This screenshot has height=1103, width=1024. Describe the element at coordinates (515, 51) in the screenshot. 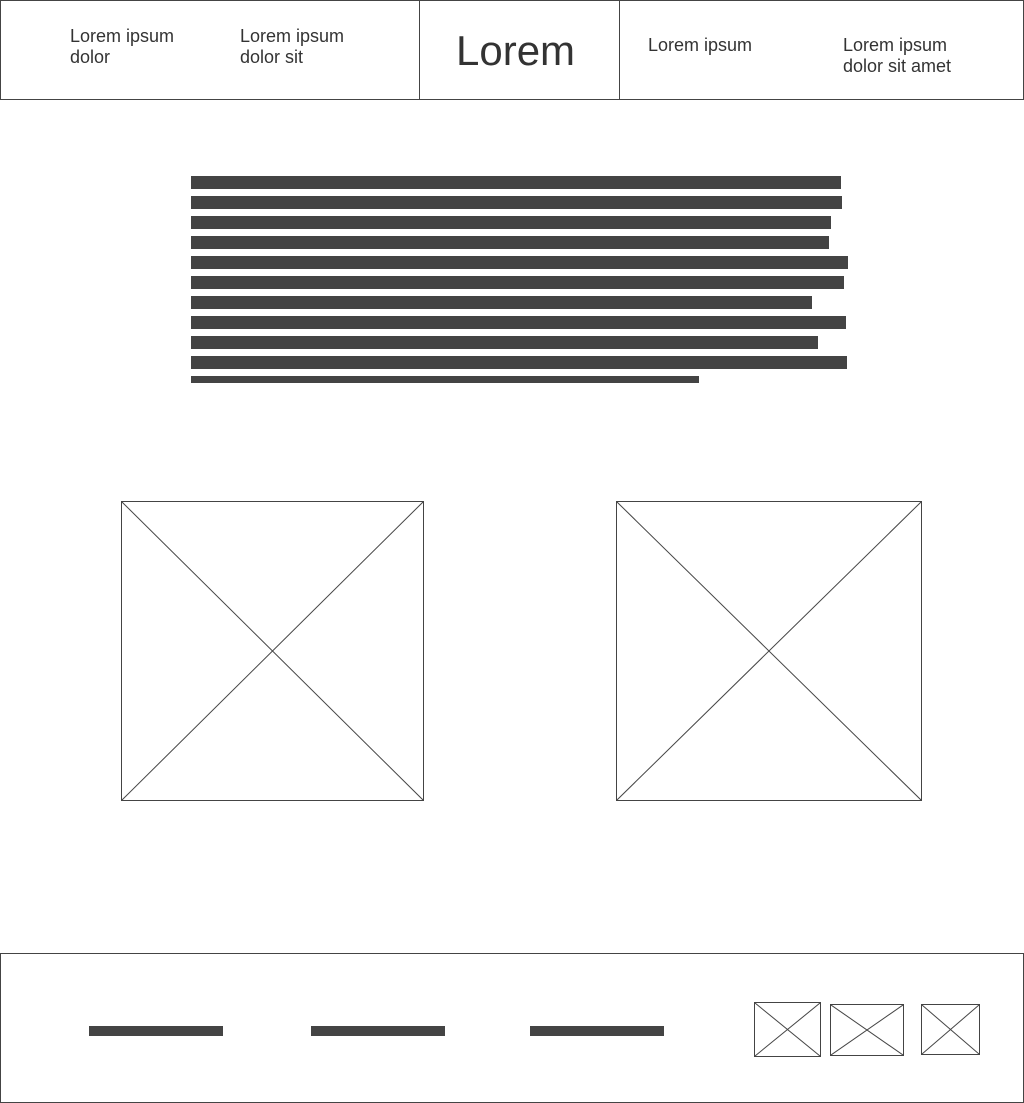

I see `site-logo: Lorem` at that location.